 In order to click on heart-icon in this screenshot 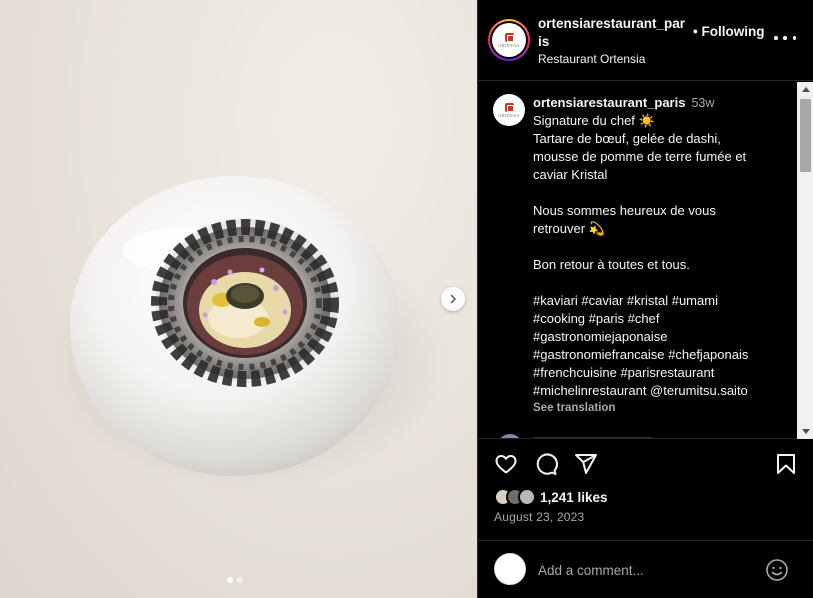, I will do `click(506, 464)`.